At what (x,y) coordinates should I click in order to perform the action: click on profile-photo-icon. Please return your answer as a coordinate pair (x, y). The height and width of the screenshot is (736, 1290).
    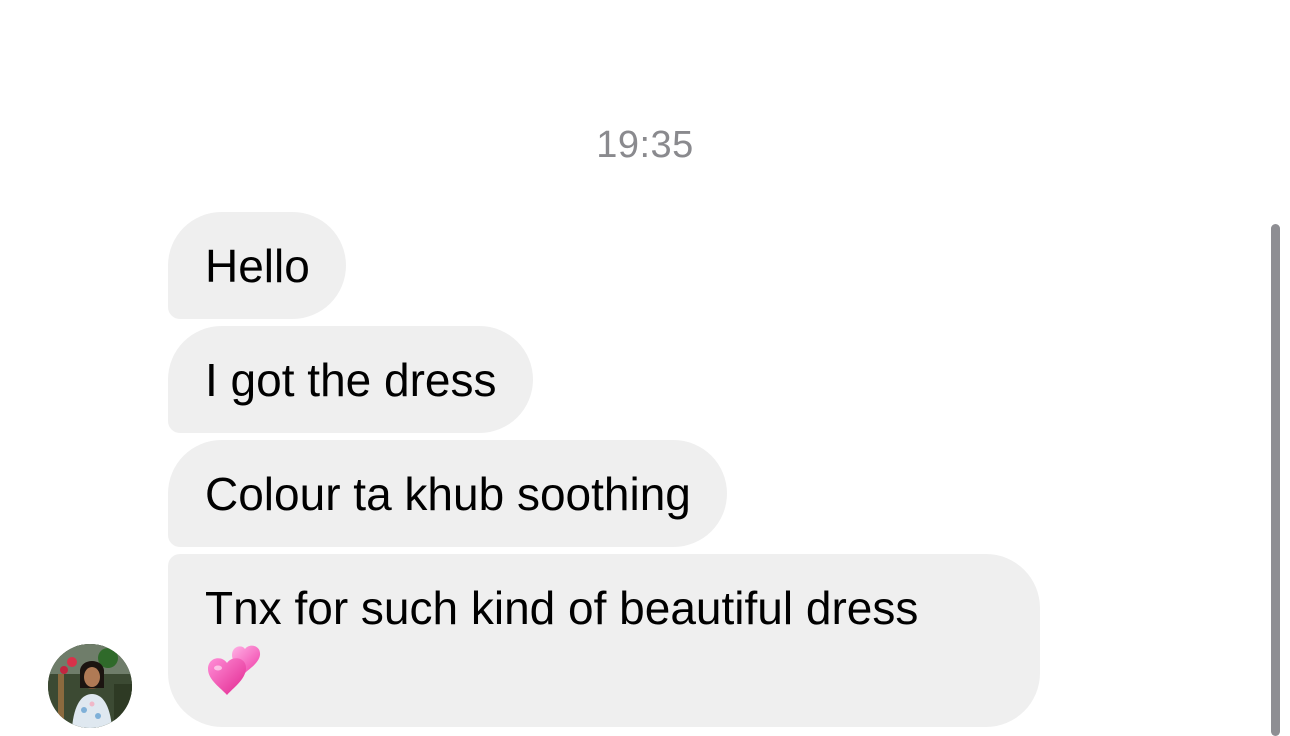
    Looking at the image, I should click on (90, 686).